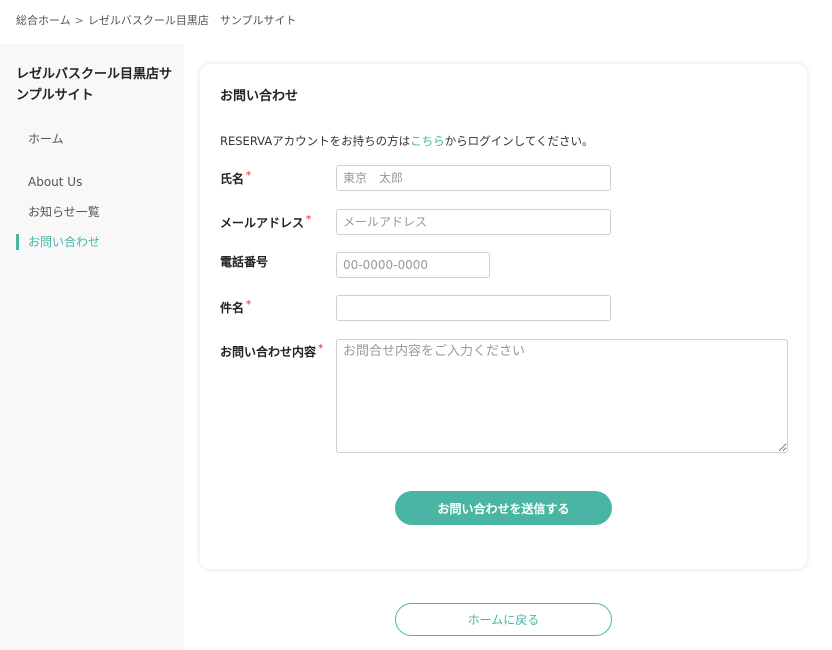  I want to click on name-label: 氏名 *, so click(235, 178).